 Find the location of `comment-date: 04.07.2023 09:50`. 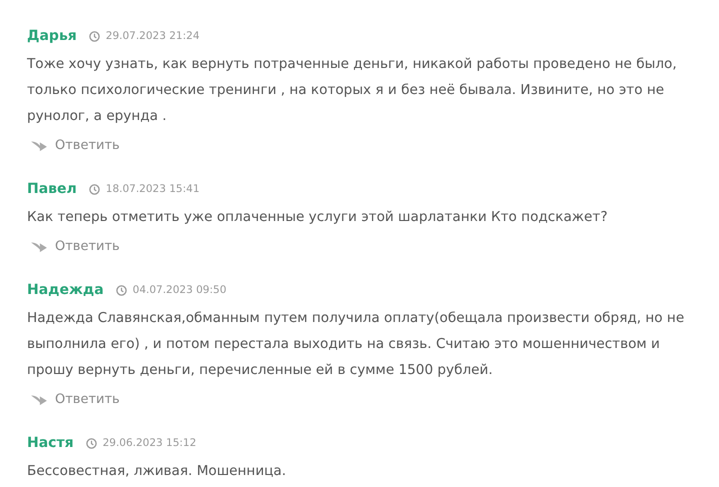

comment-date: 04.07.2023 09:50 is located at coordinates (179, 290).